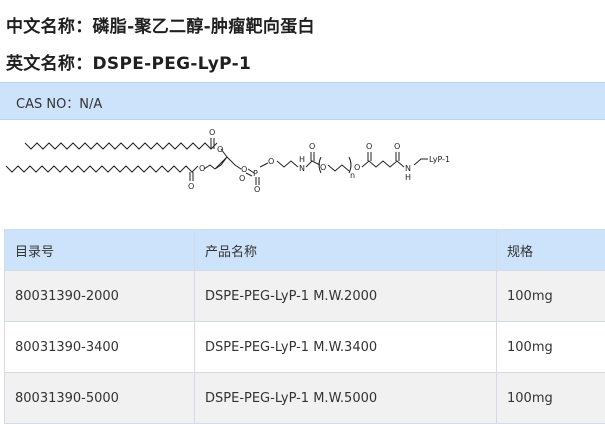 Image resolution: width=605 pixels, height=424 pixels. What do you see at coordinates (59, 104) in the screenshot?
I see `cas-number: CAS NO：N/A` at bounding box center [59, 104].